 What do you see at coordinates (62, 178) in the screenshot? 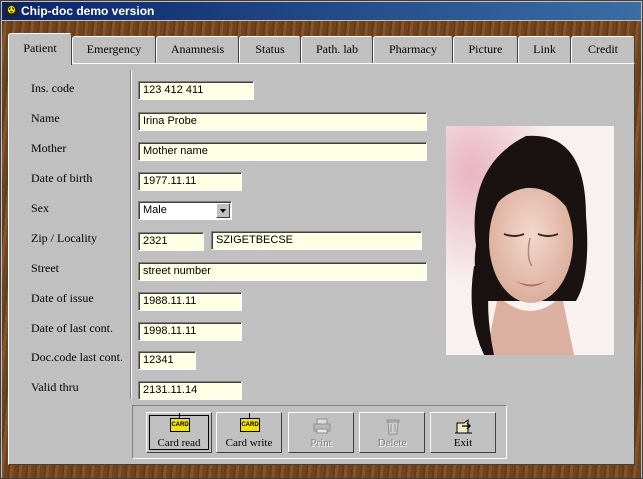
I see `dob-label: Date of birth` at bounding box center [62, 178].